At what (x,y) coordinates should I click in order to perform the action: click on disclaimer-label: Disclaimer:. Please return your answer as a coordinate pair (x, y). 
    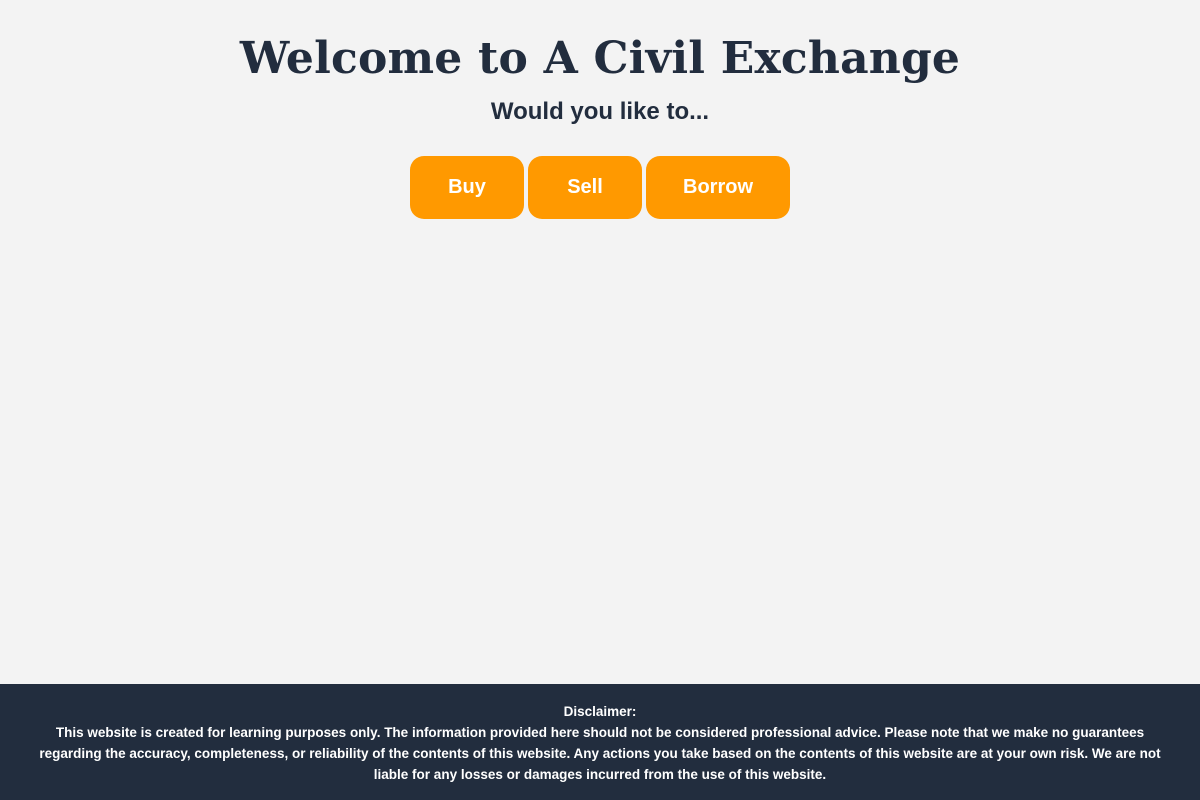
    Looking at the image, I should click on (600, 711).